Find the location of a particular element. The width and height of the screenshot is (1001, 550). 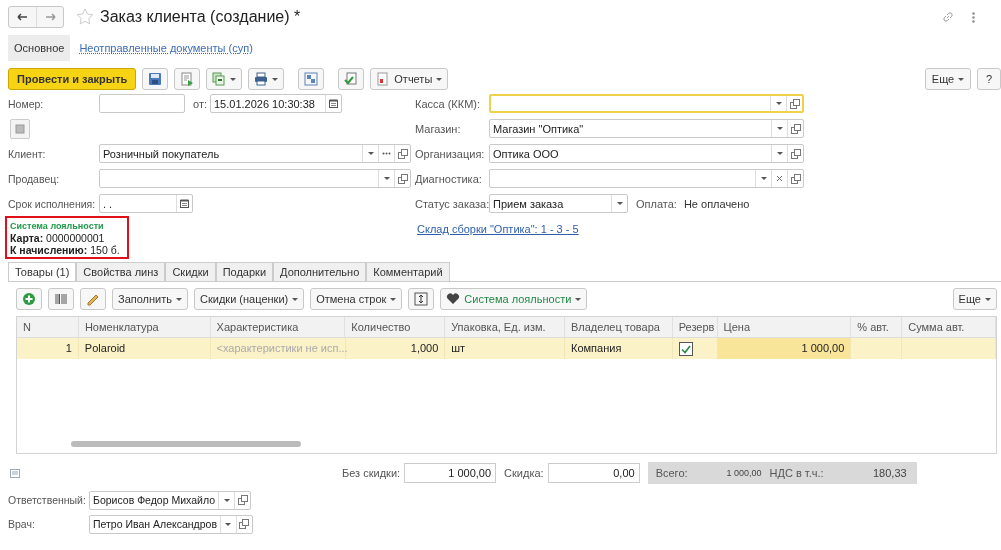

table-cell: шт is located at coordinates (505, 348).